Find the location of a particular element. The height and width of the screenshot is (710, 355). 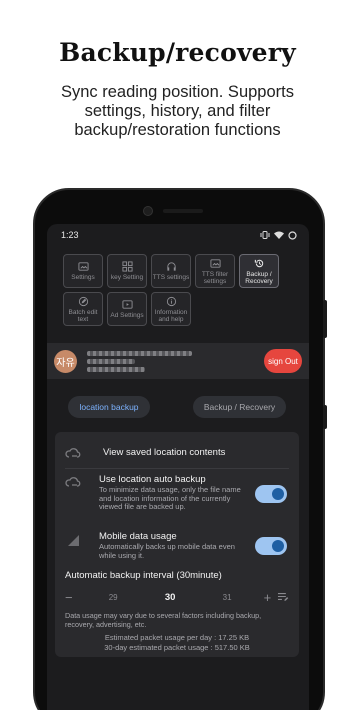

view-saved-location-row: View saved location contents is located at coordinates (177, 453).